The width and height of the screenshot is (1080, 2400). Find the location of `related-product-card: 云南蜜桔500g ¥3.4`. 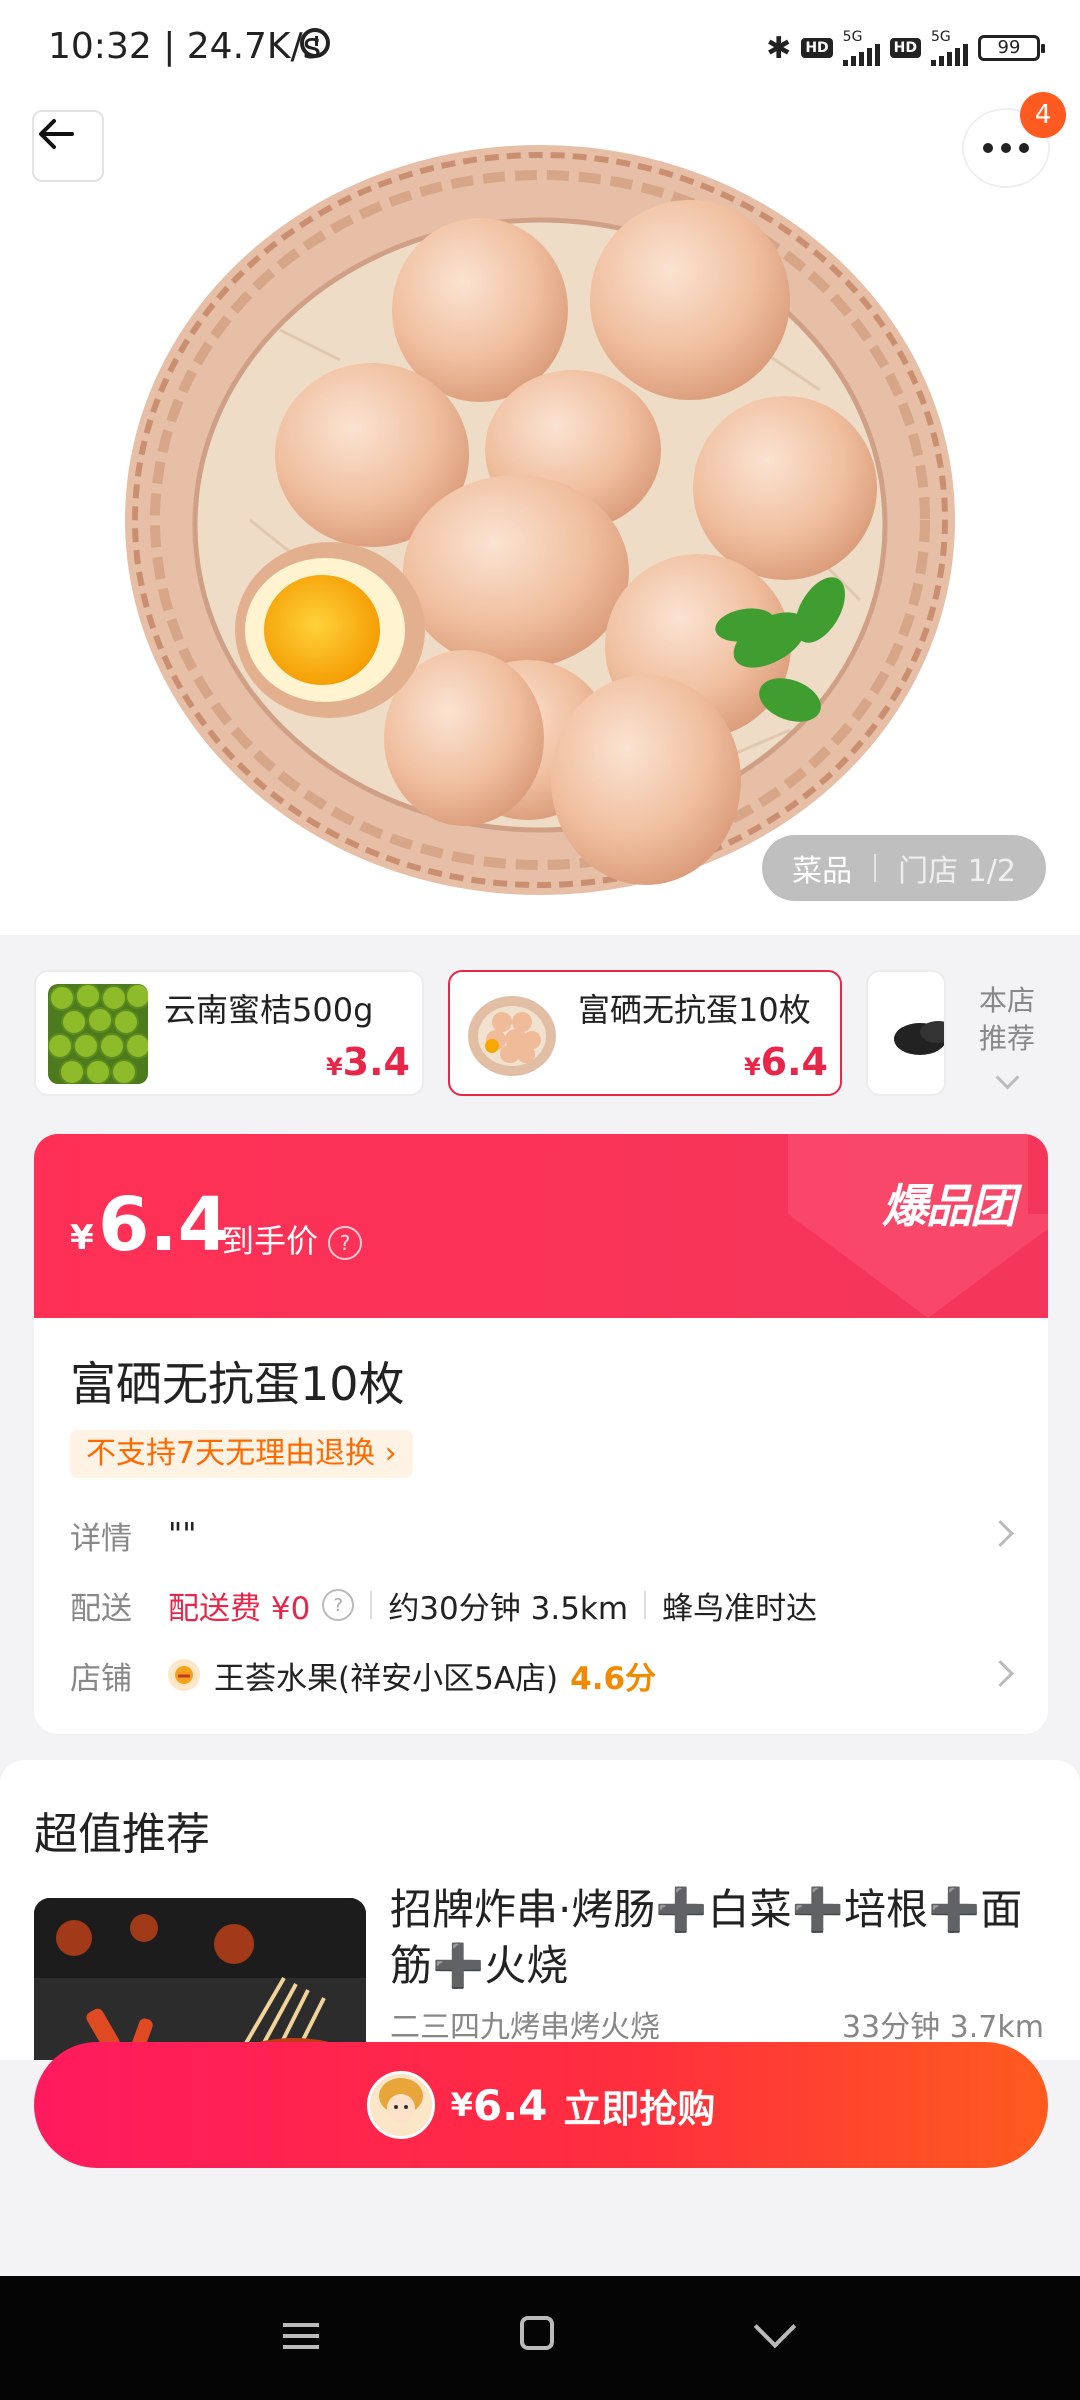

related-product-card: 云南蜜桔500g ¥3.4 is located at coordinates (229, 1033).